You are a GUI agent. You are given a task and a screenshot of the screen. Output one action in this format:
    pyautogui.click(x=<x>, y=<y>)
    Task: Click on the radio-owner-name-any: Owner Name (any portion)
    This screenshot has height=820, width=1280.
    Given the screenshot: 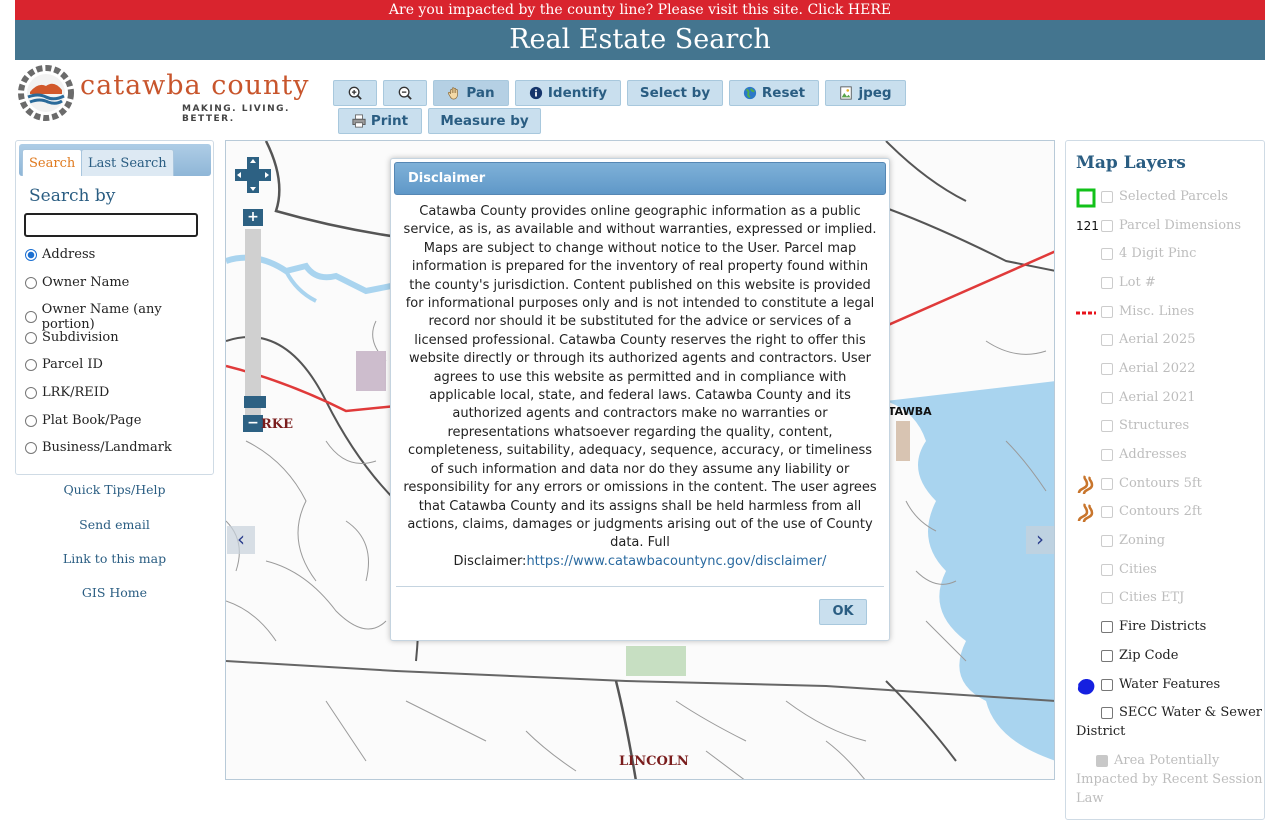 What is the action you would take?
    pyautogui.click(x=119, y=317)
    